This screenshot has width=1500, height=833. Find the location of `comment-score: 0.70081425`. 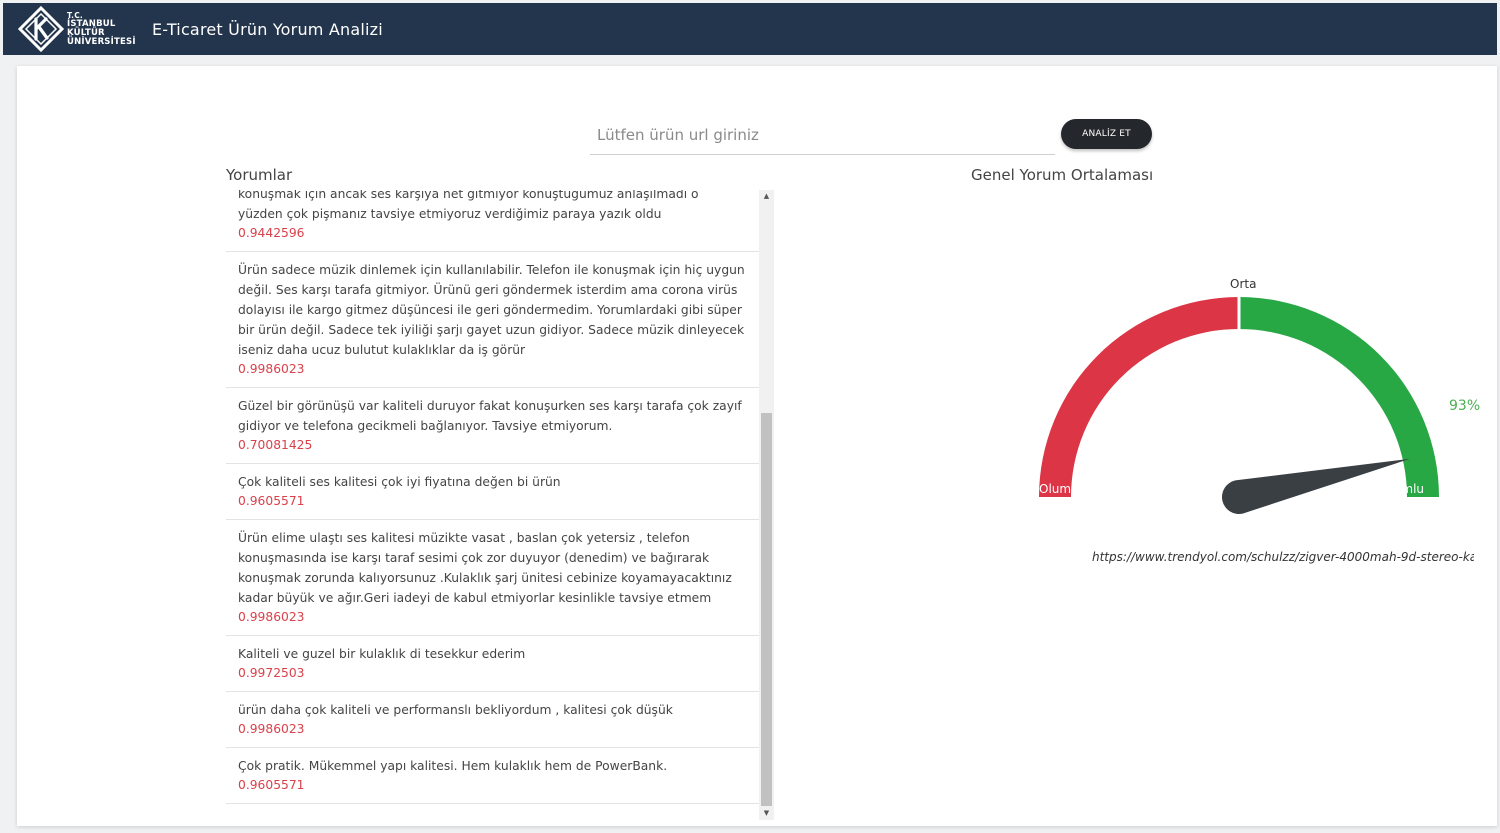

comment-score: 0.70081425 is located at coordinates (275, 445).